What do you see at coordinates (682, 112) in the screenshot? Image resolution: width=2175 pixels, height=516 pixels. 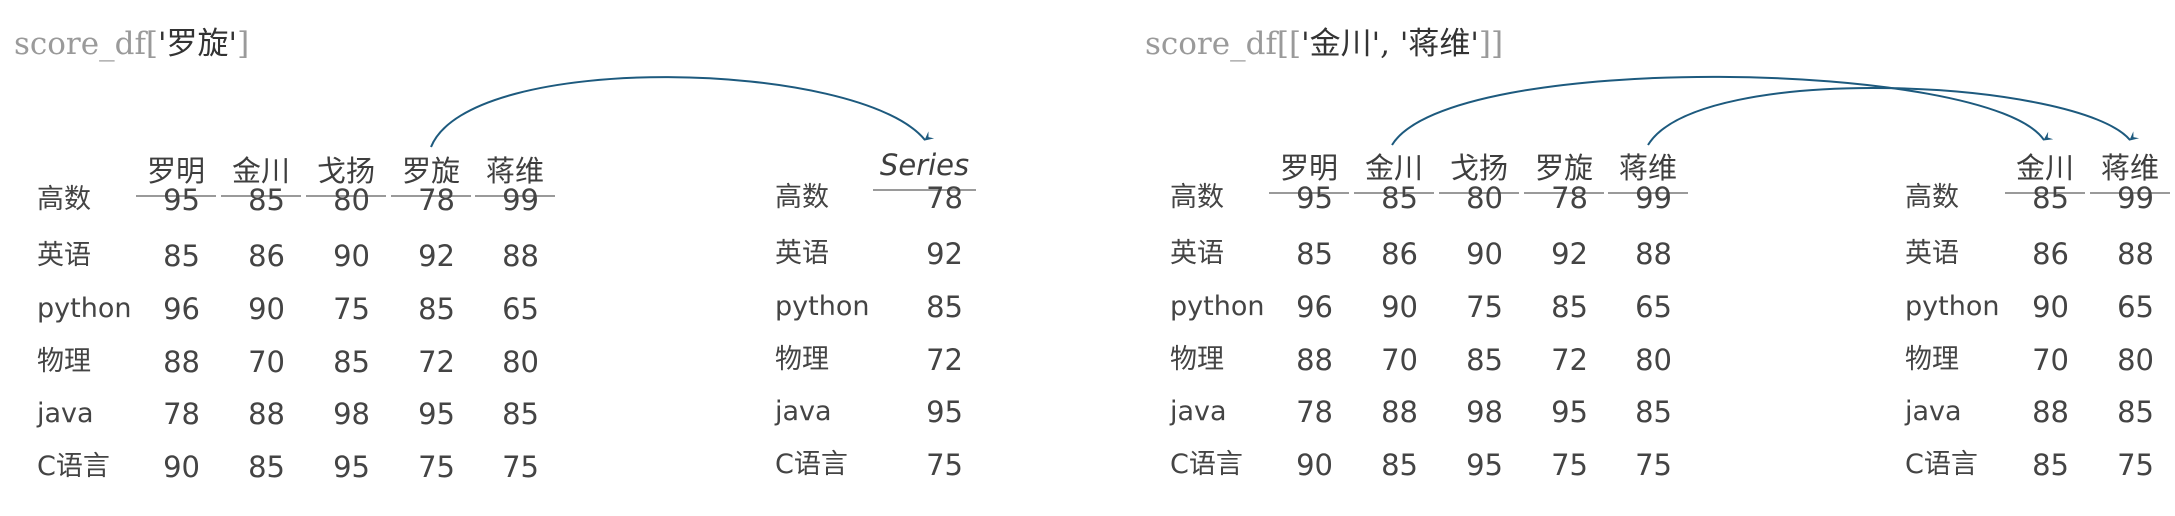 I see `arrow-罗旋-to-series` at bounding box center [682, 112].